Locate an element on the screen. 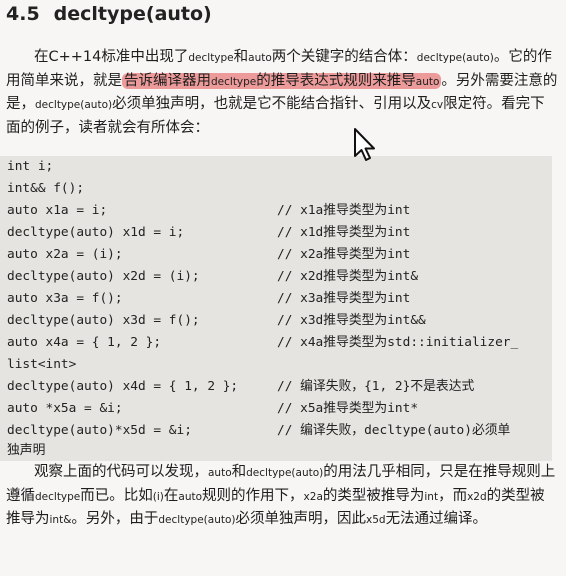  code-text: auto x2a = (i); is located at coordinates (65, 254).